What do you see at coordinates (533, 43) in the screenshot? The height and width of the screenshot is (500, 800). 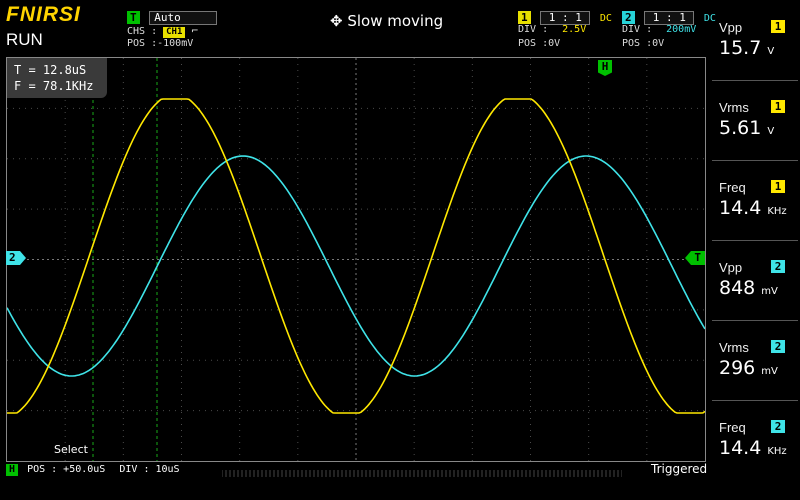 I see `ch1-pos-label: POS :` at bounding box center [533, 43].